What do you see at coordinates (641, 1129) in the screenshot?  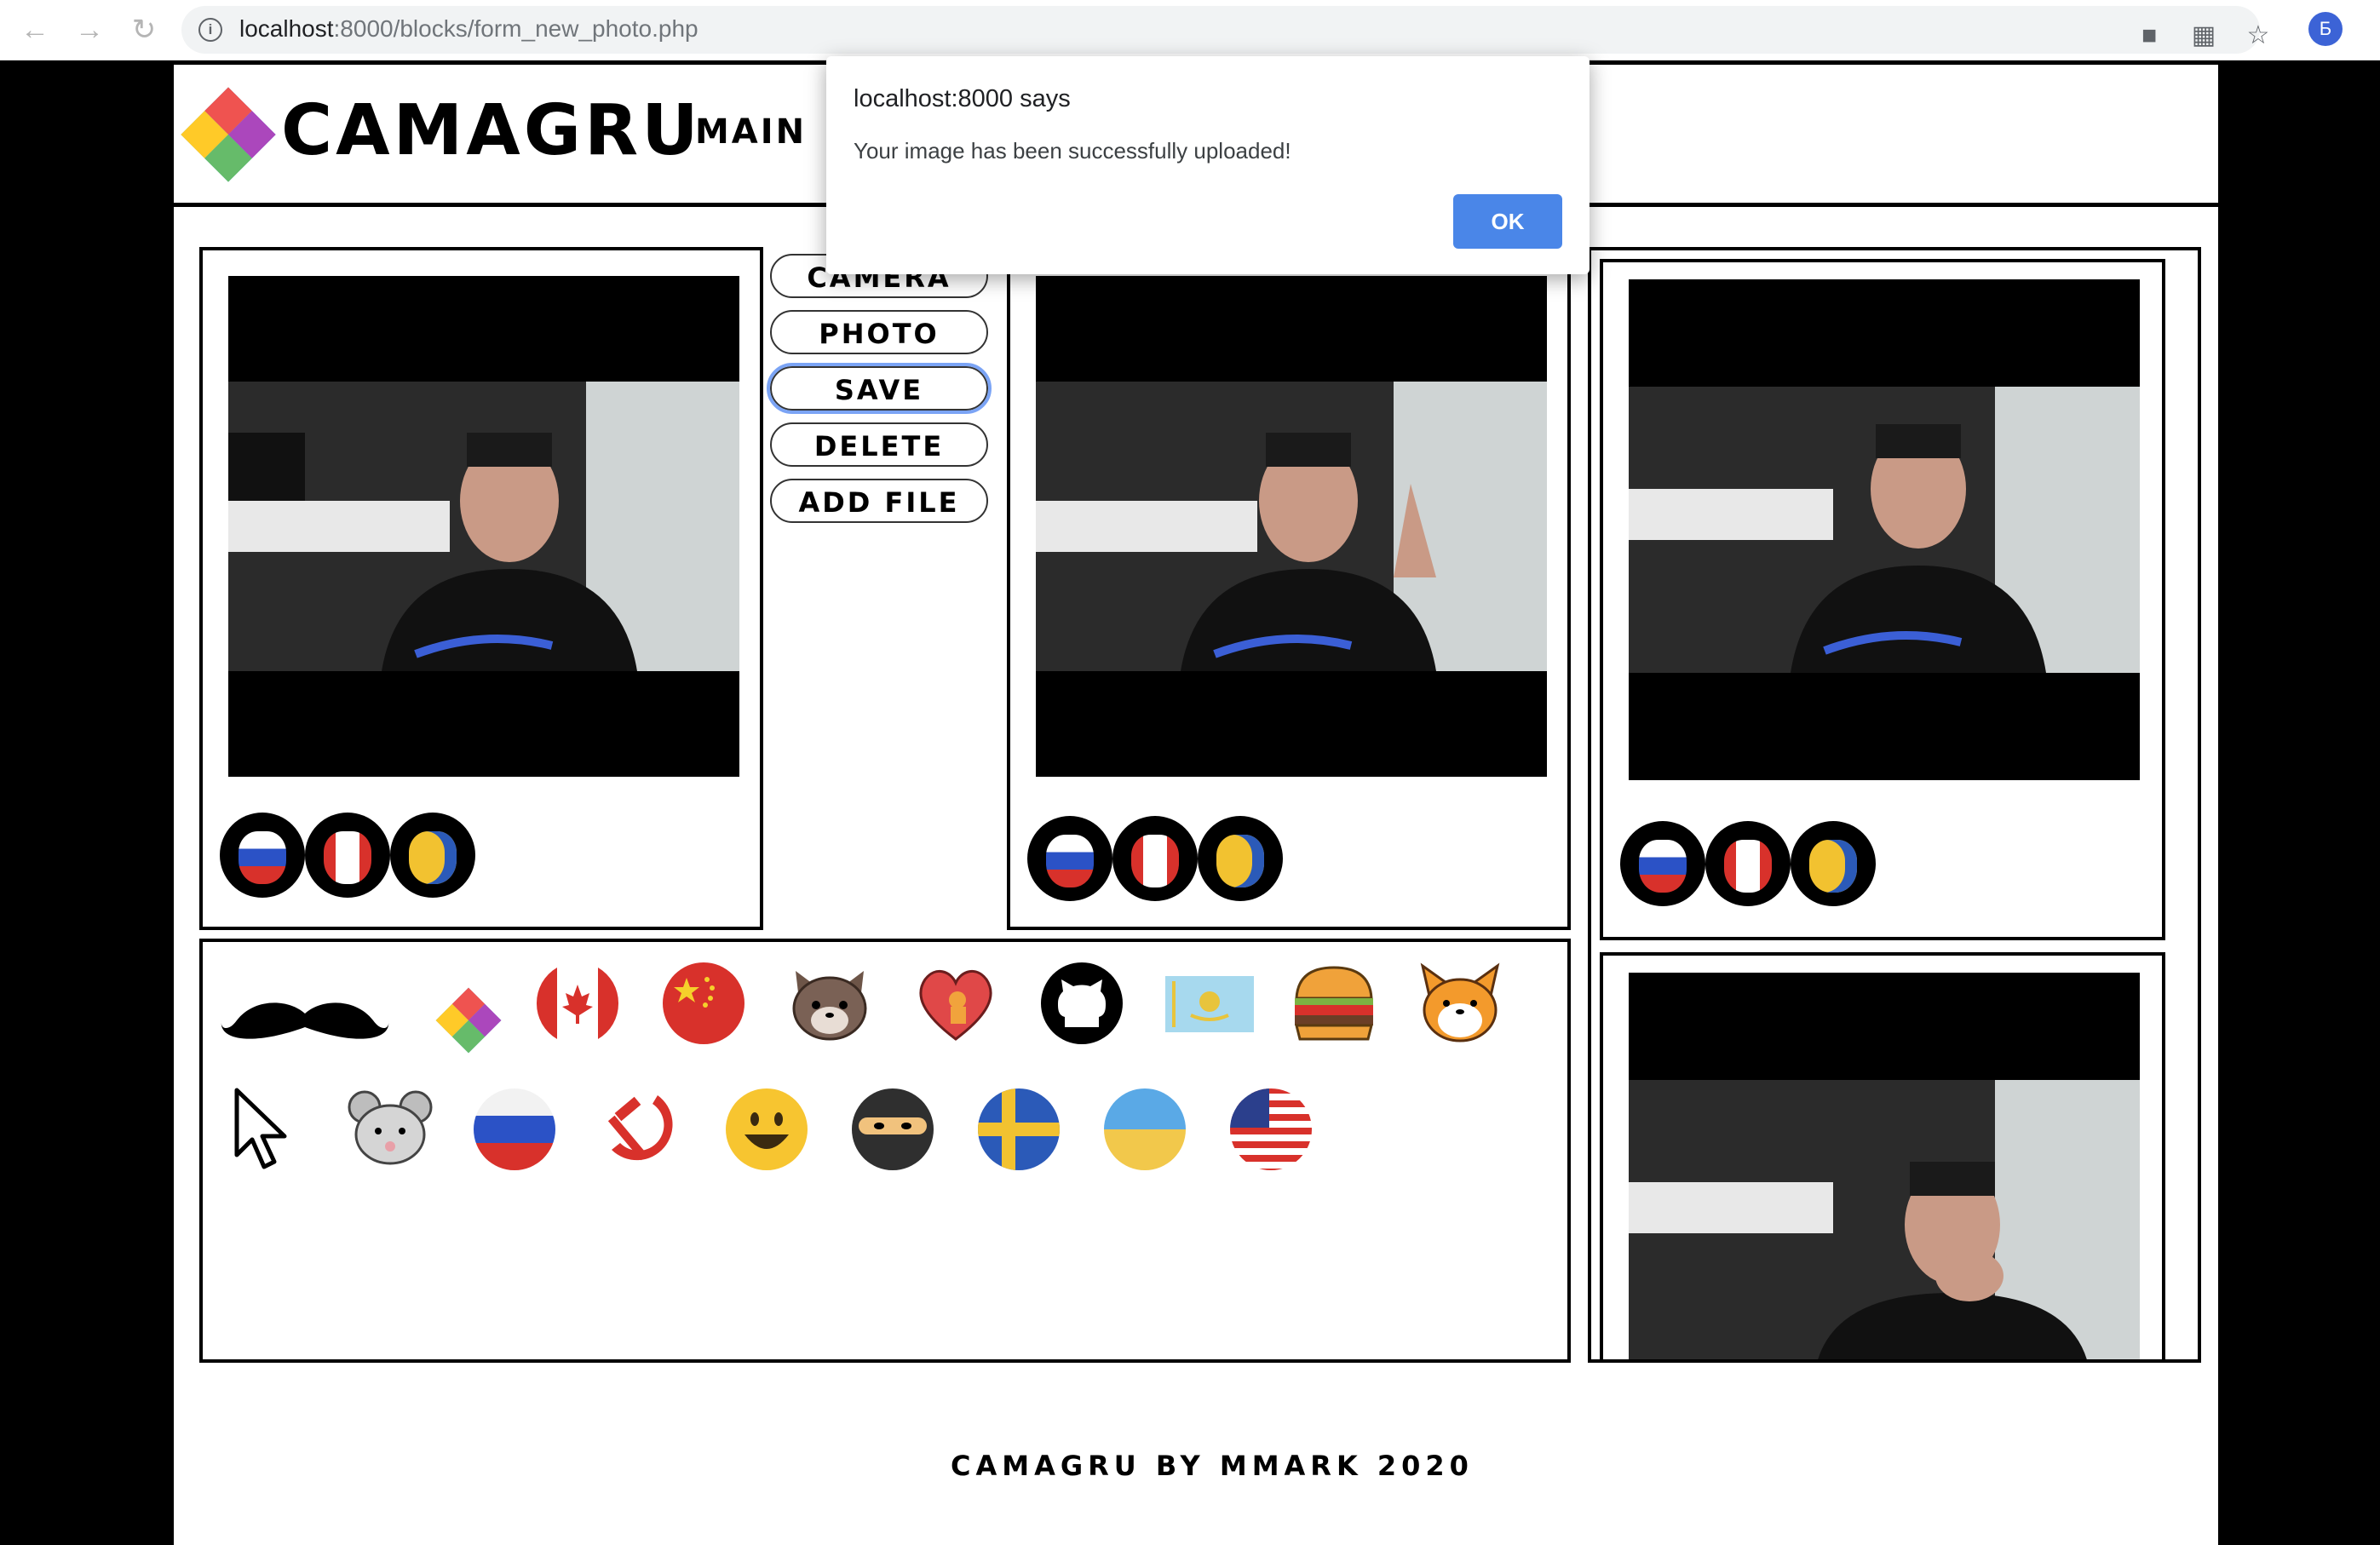 I see `hammer-sickle-icon` at bounding box center [641, 1129].